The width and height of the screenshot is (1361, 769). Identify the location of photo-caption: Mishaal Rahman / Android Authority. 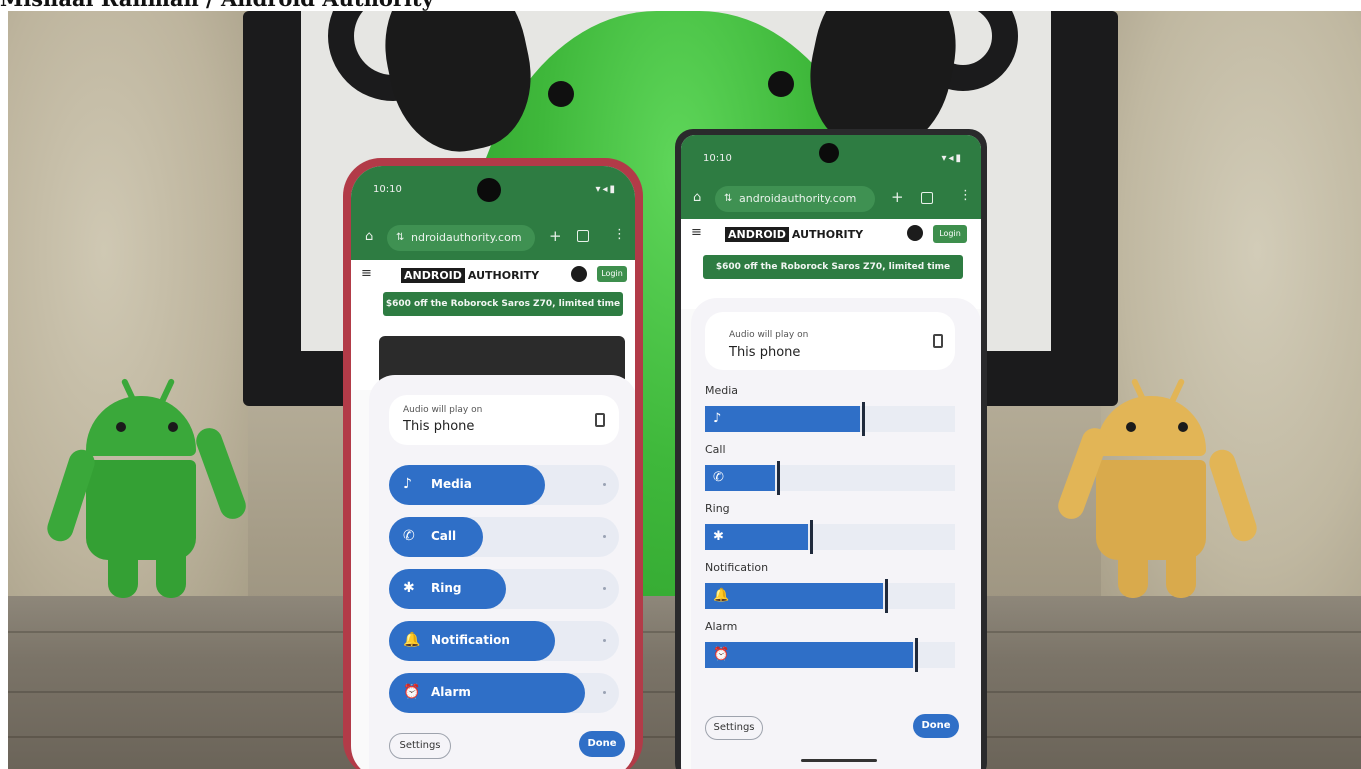
(217, 5).